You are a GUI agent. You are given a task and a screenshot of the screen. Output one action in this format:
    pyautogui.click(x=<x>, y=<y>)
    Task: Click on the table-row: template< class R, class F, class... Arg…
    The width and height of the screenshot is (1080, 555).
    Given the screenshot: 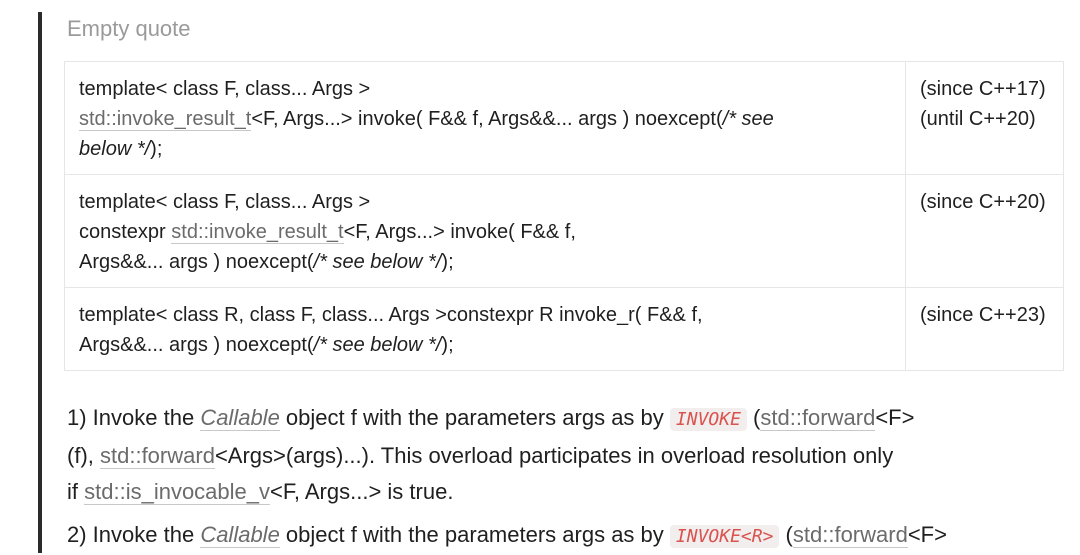 What is the action you would take?
    pyautogui.click(x=564, y=329)
    